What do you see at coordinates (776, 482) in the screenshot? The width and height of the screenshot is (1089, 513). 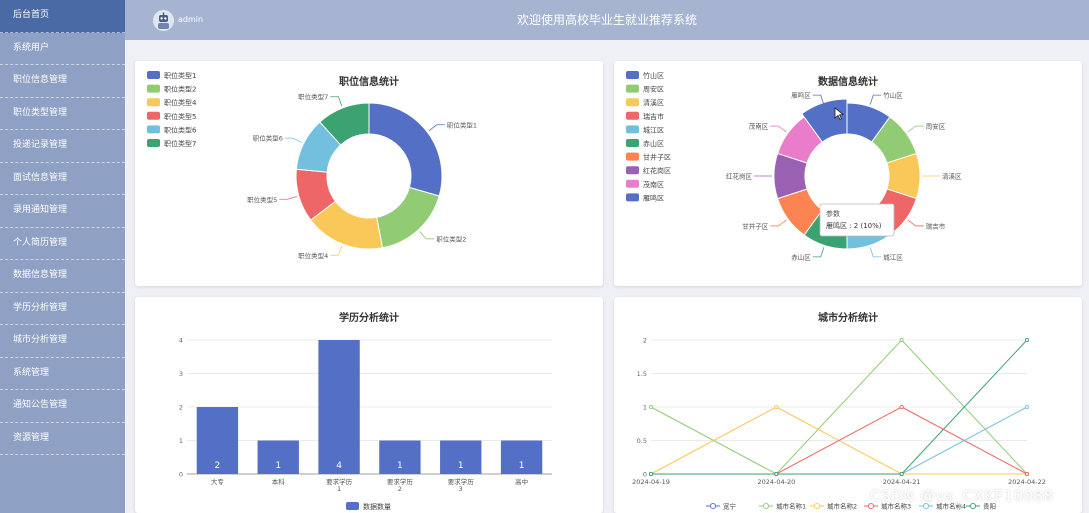 I see `x-tick-label: 2024-04-20` at bounding box center [776, 482].